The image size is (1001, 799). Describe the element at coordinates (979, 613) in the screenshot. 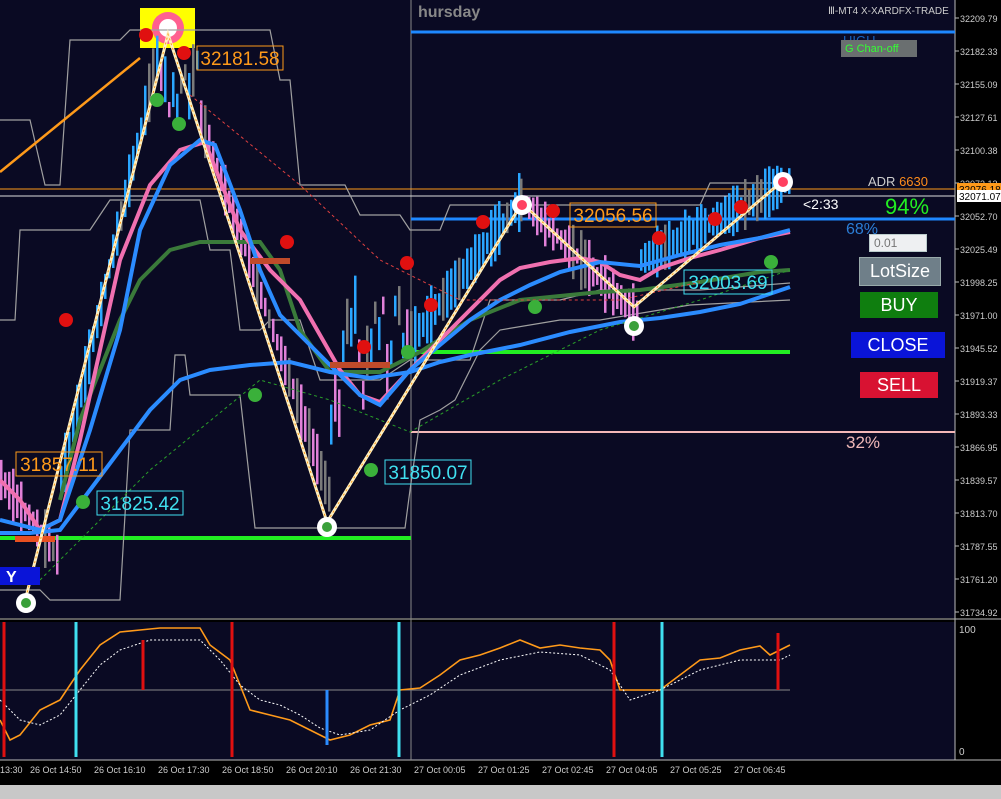

I see `price-tick-label: 31734.92` at that location.